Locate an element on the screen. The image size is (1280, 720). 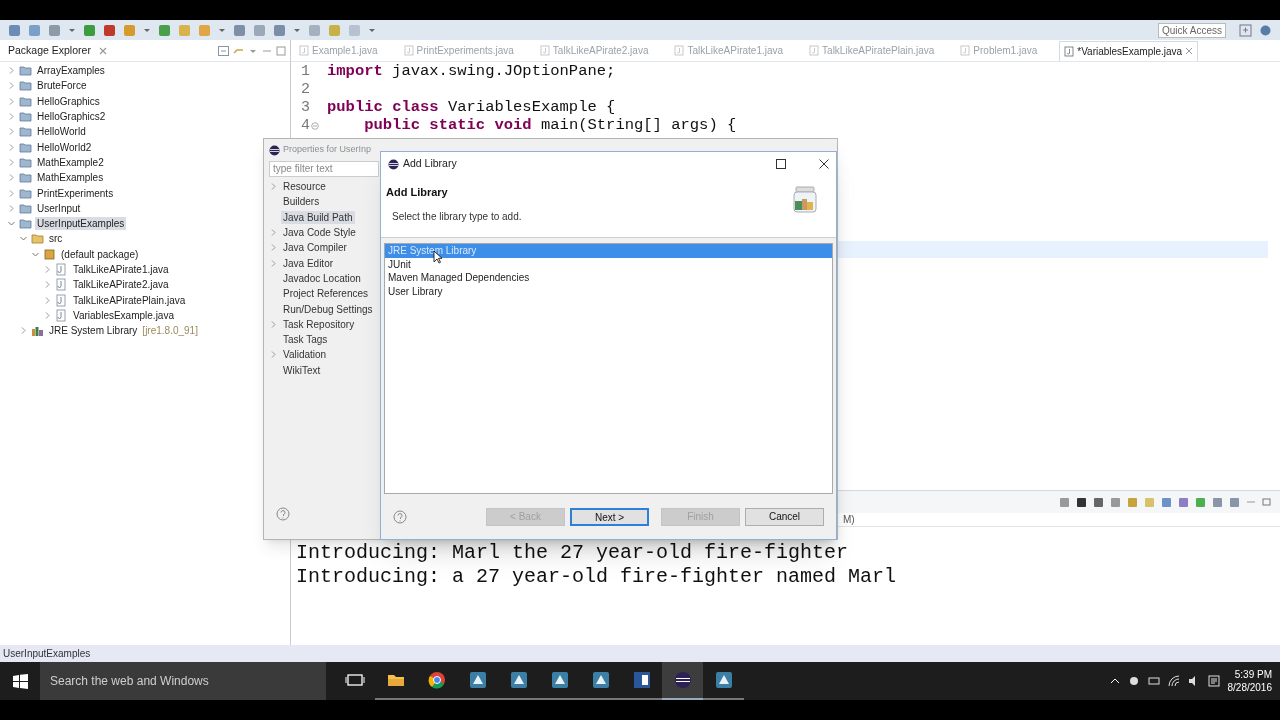
chevron-up-icon is located at coordinates (1114, 681).